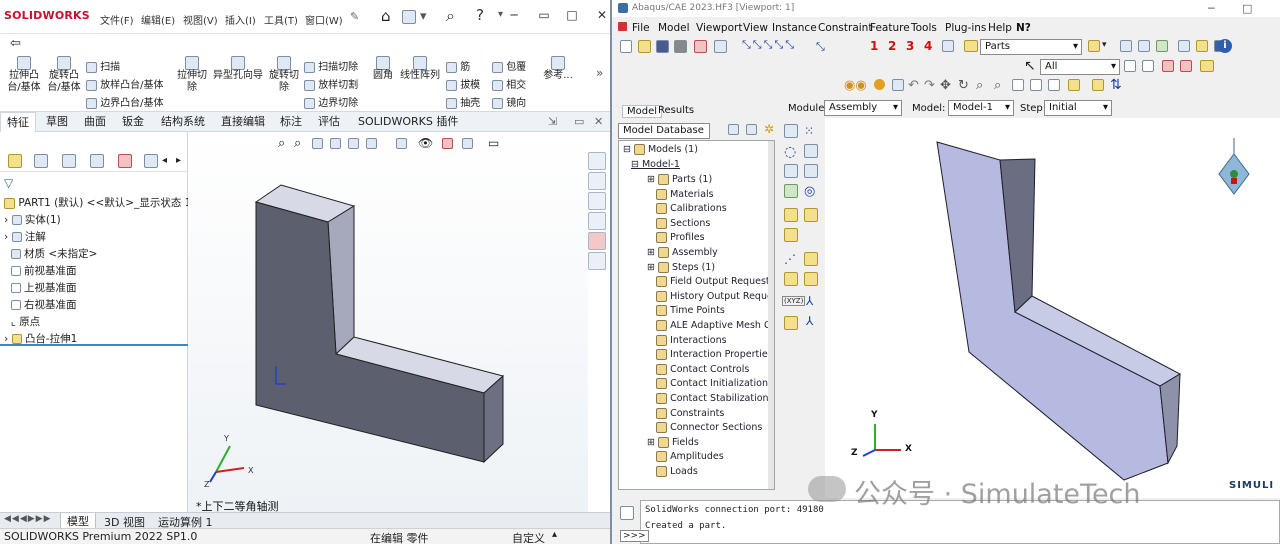  What do you see at coordinates (386, 16) in the screenshot?
I see `home-icon: ⌂` at bounding box center [386, 16].